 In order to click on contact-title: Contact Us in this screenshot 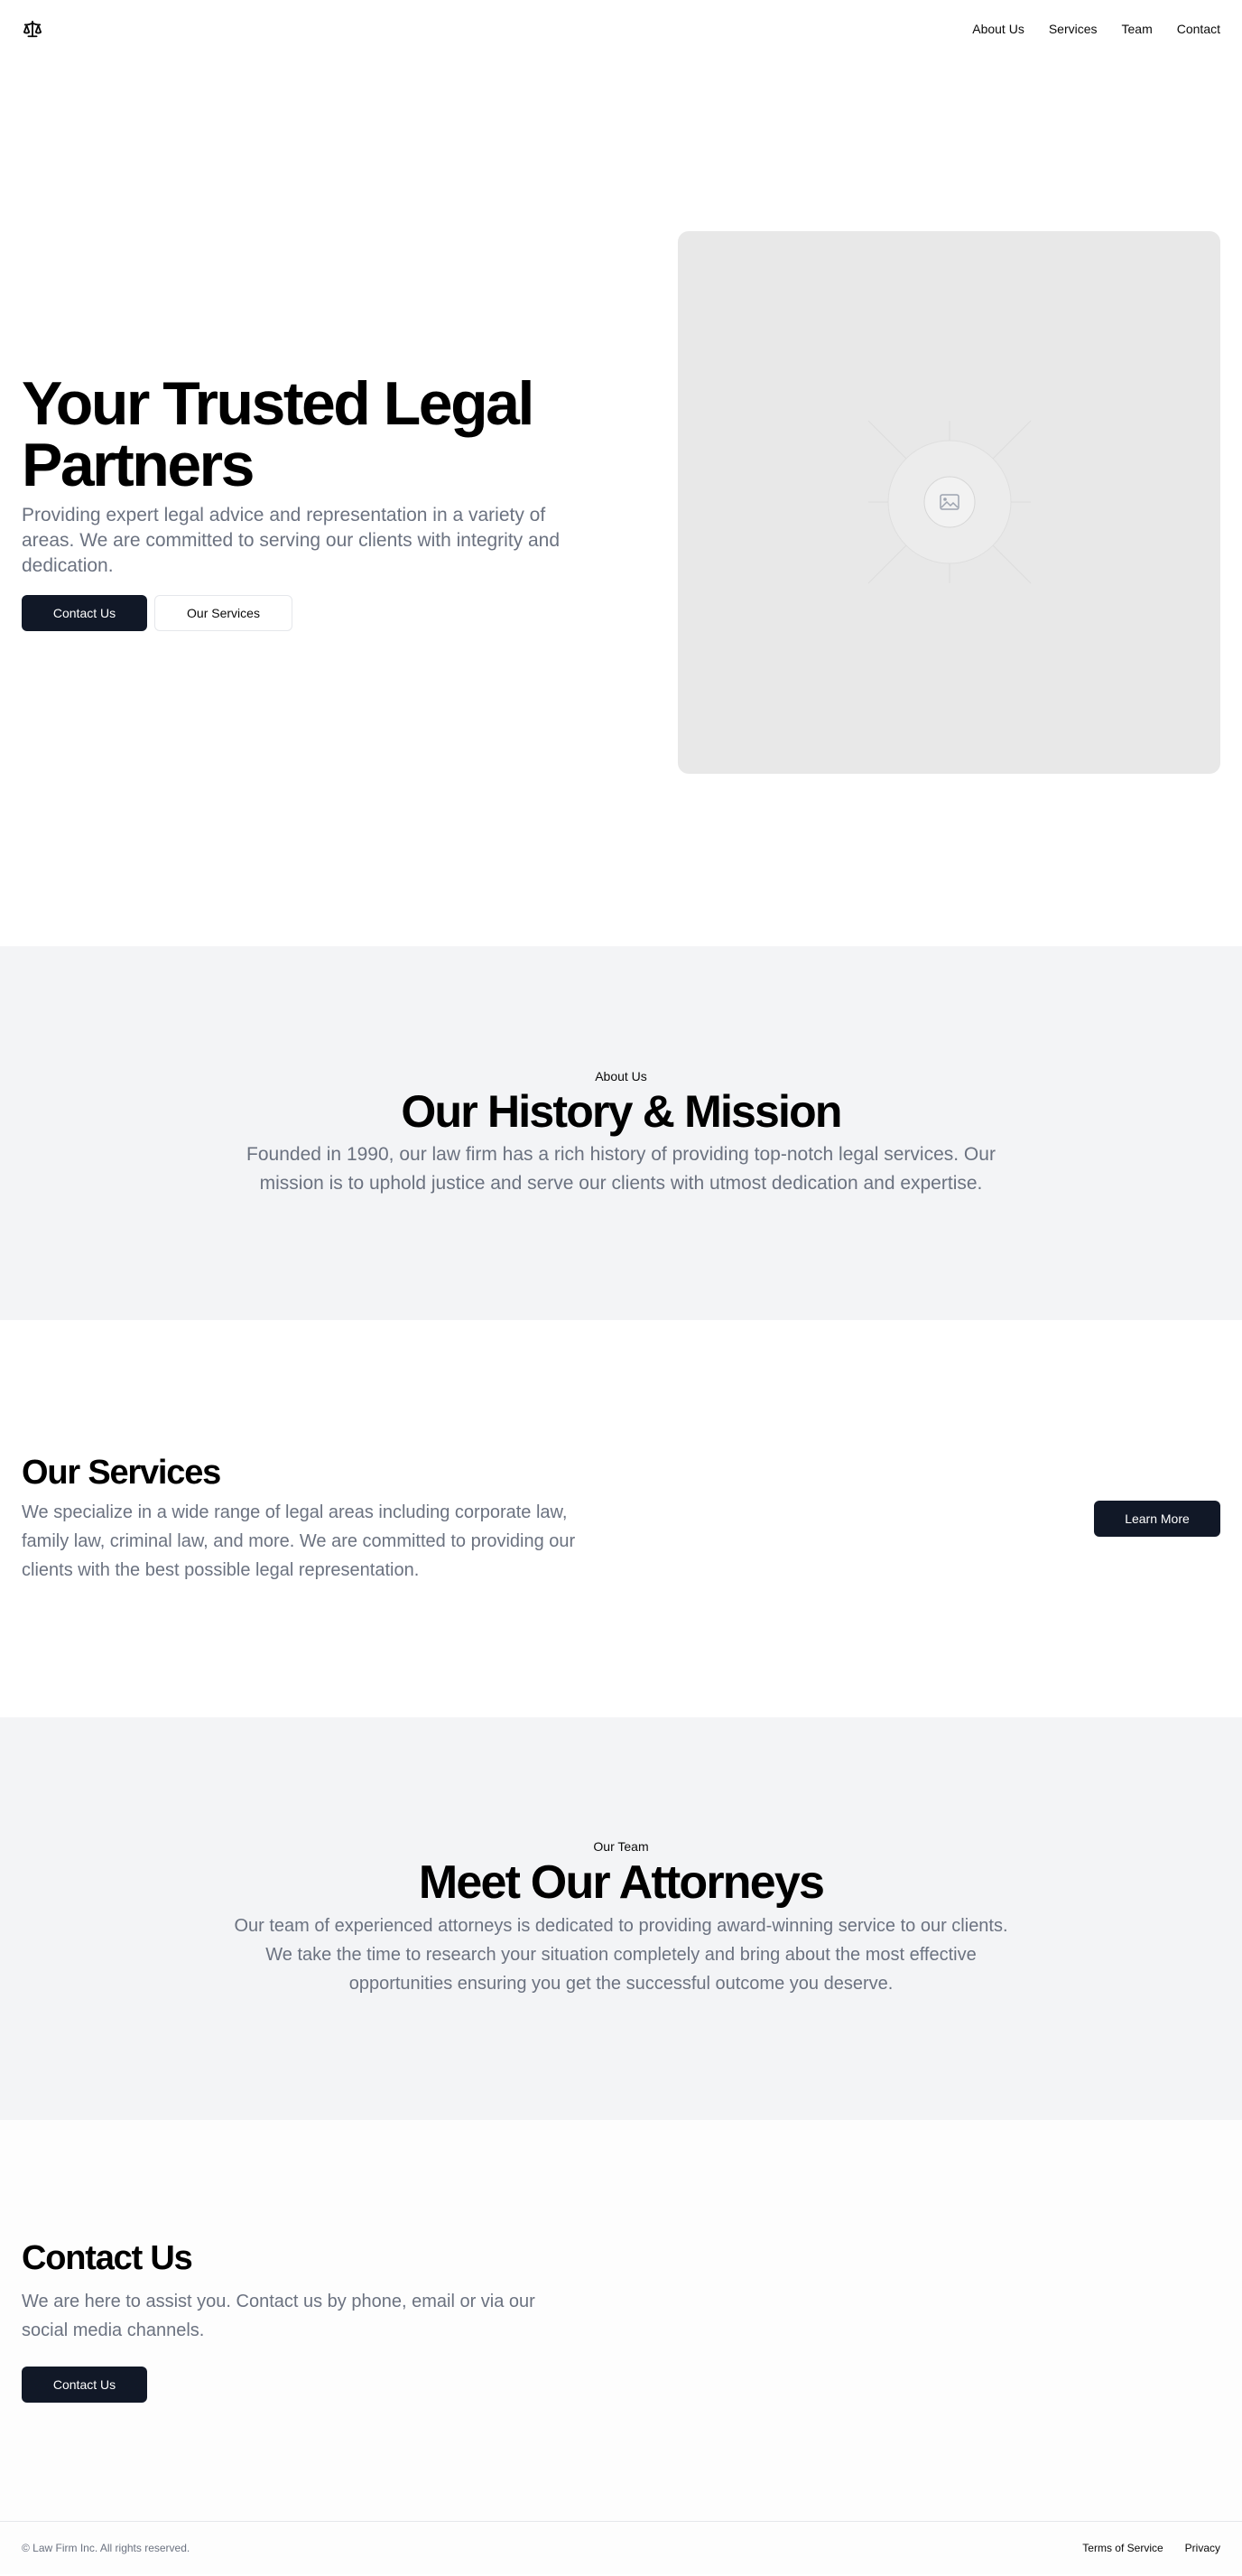, I will do `click(108, 2257)`.